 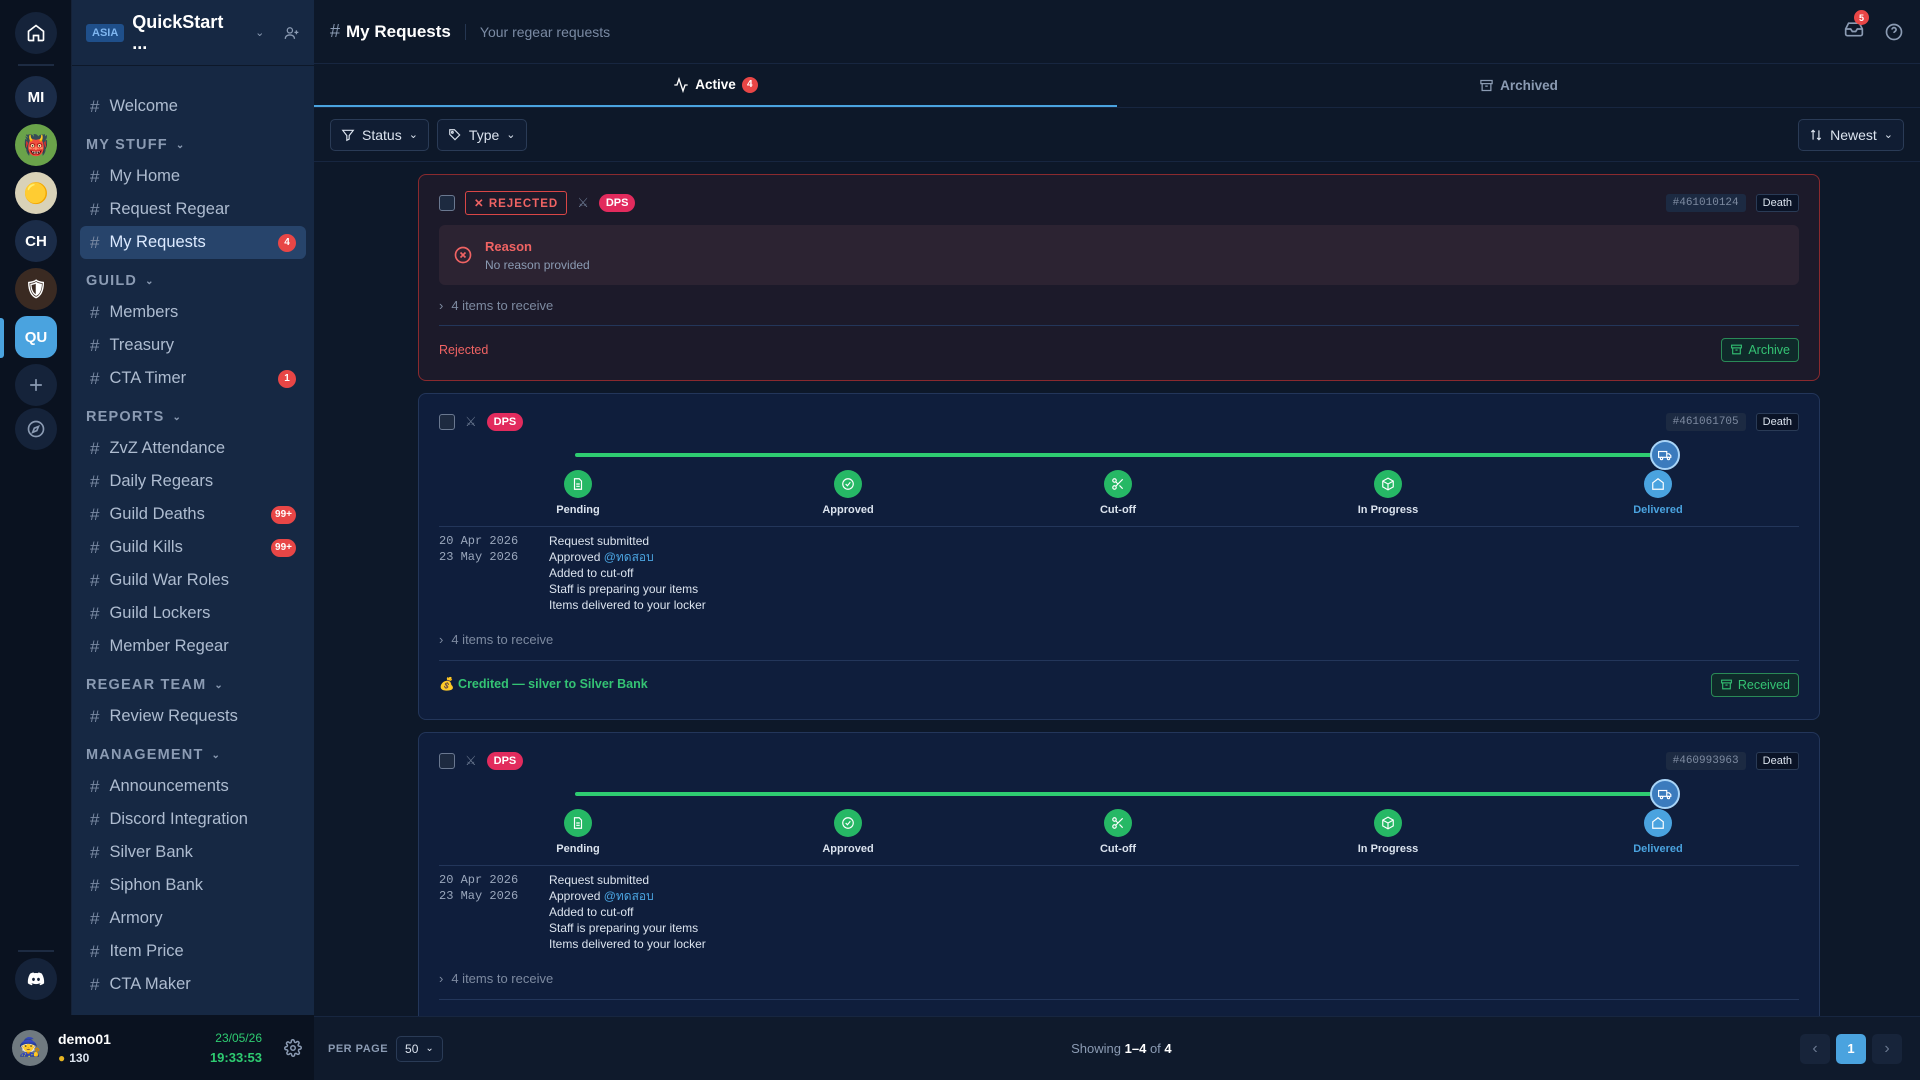 What do you see at coordinates (293, 1047) in the screenshot?
I see `settings-gear-icon` at bounding box center [293, 1047].